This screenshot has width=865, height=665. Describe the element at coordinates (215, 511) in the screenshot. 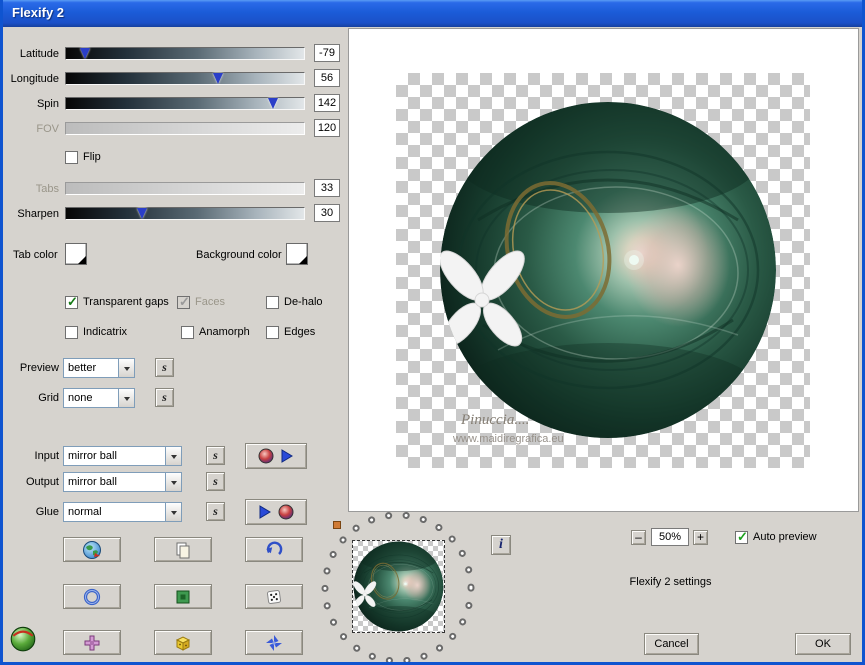

I see `glue-random-button: s` at that location.